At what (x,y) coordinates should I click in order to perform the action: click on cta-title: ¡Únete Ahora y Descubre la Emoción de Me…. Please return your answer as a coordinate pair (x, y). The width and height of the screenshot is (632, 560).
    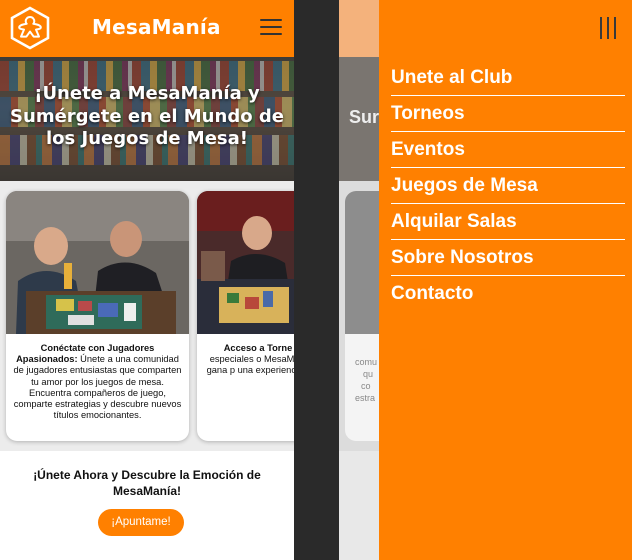
    Looking at the image, I should click on (147, 483).